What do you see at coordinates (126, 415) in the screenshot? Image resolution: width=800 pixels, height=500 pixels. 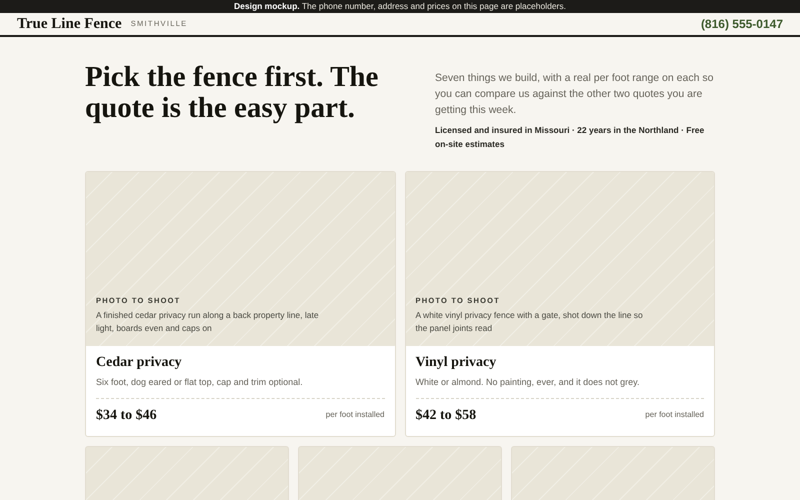 I see `price-range: $34 to $46` at bounding box center [126, 415].